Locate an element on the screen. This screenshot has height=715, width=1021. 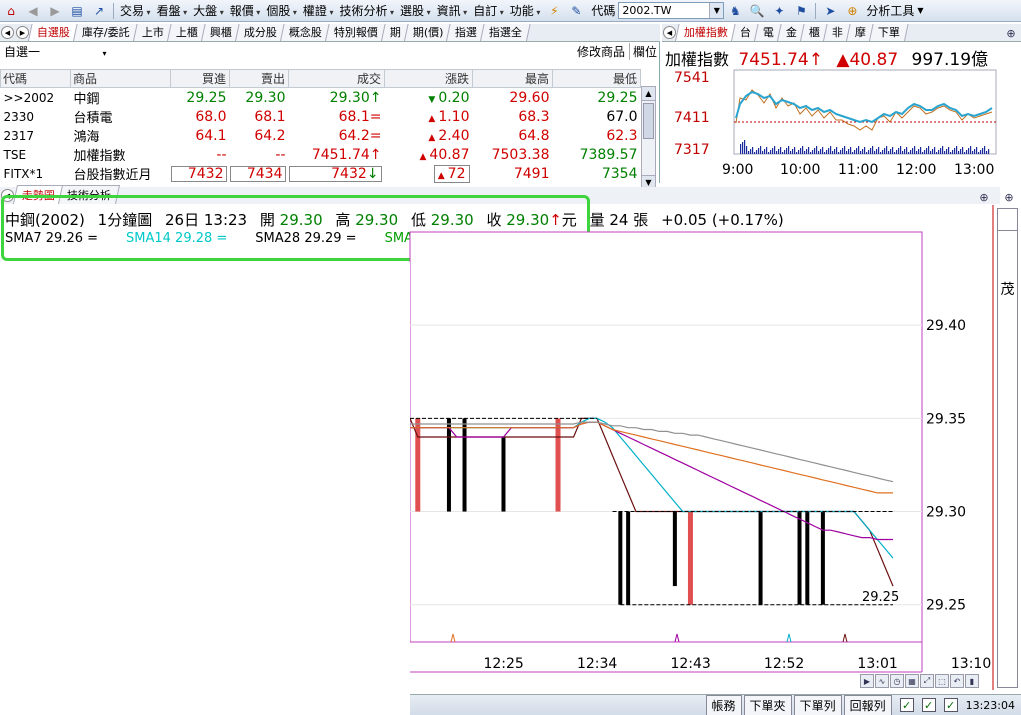
side-panel-label: 茂 is located at coordinates (1007, 290).